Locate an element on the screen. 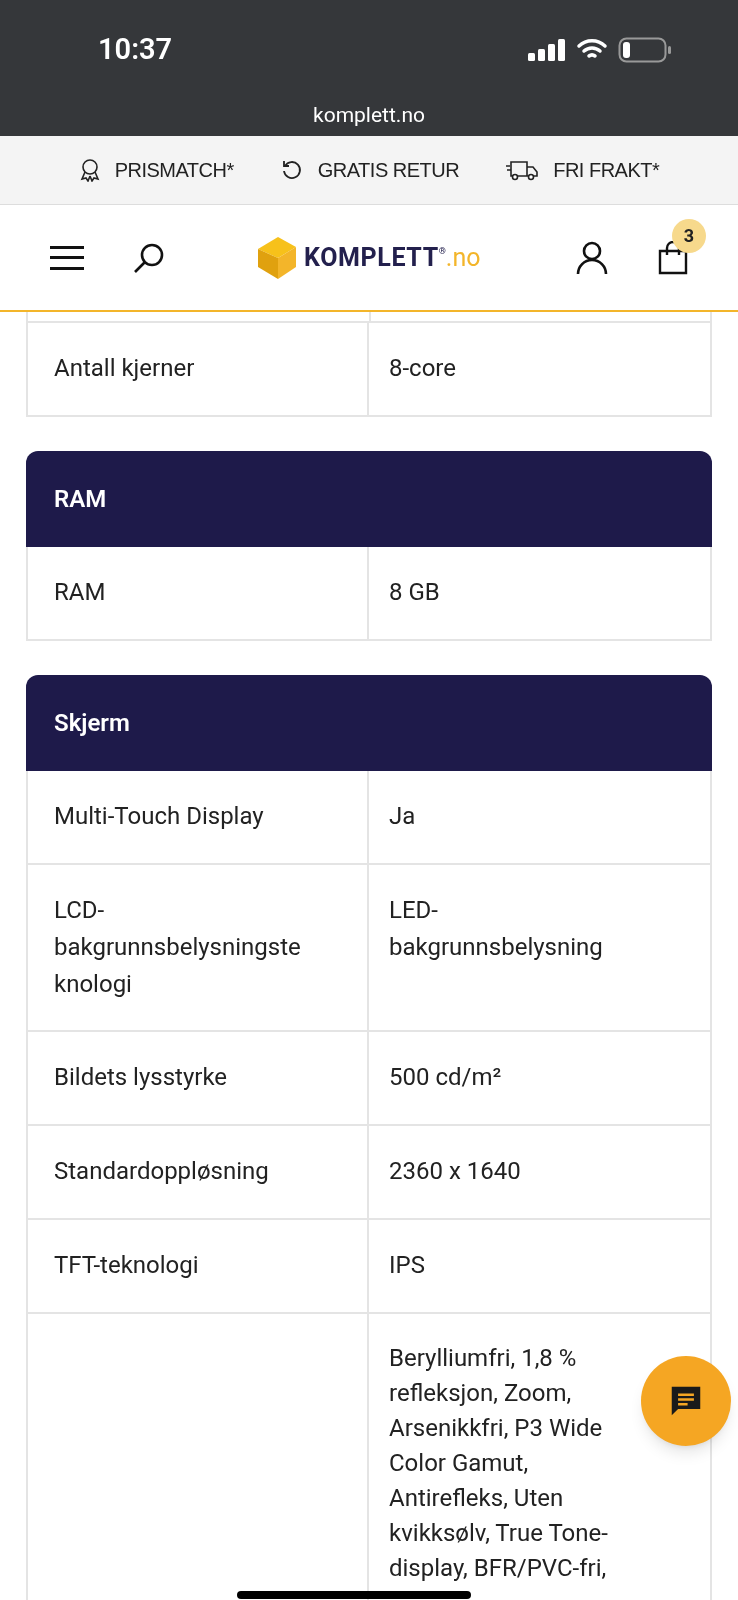 The image size is (738, 1600). logo-icon is located at coordinates (277, 257).